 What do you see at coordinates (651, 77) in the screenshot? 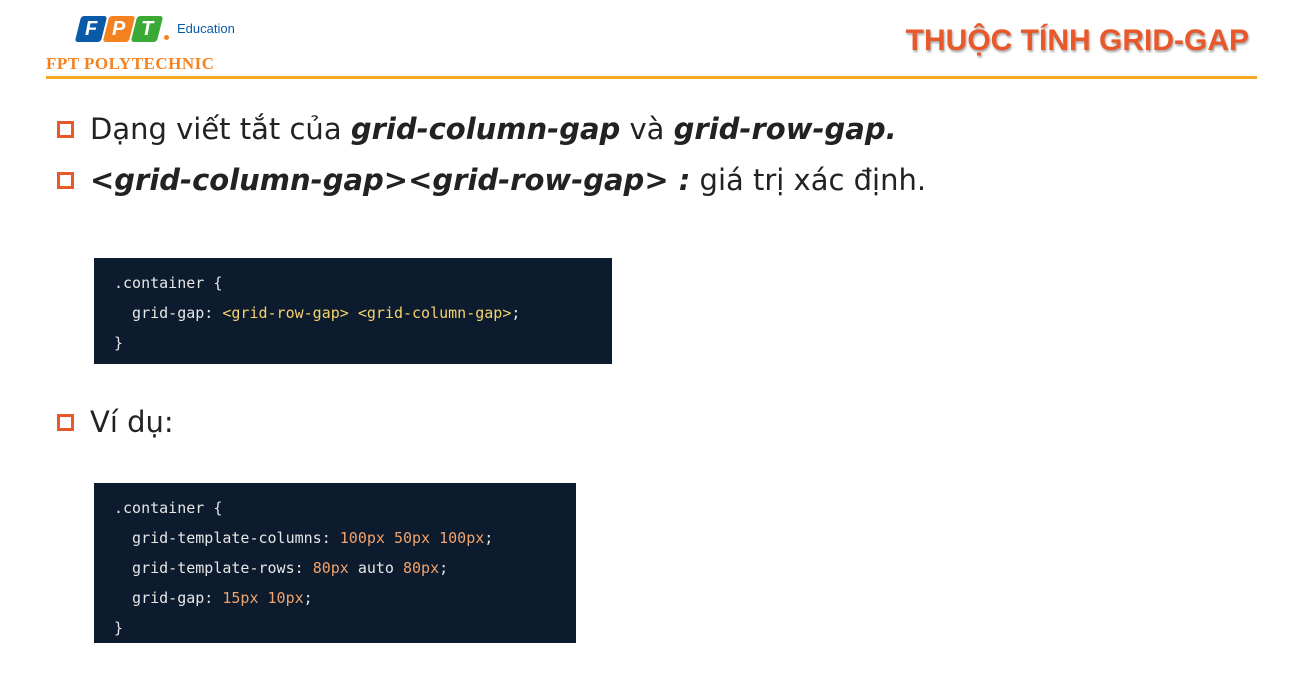
I see `header-divider` at bounding box center [651, 77].